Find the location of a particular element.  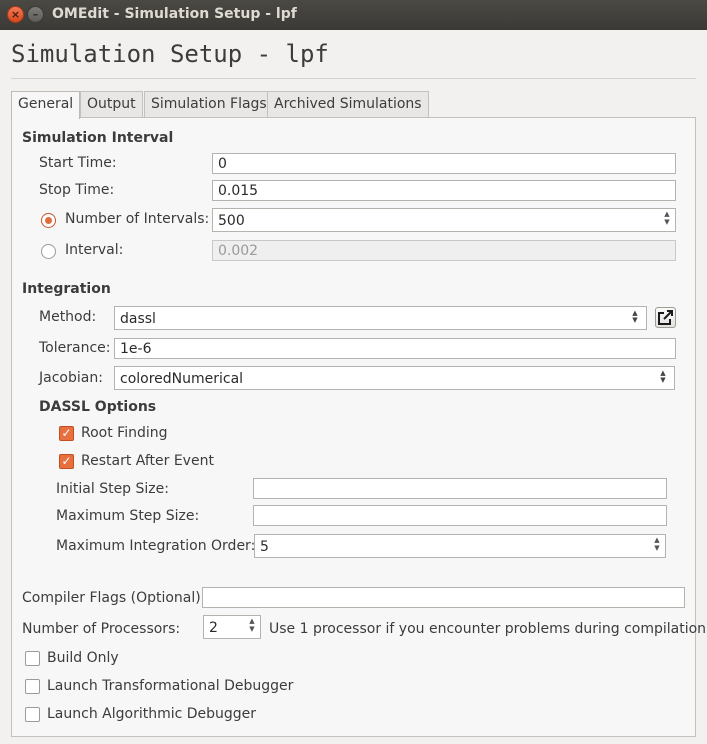

max-integration-order-label: Maximum Integration Order: is located at coordinates (156, 546).